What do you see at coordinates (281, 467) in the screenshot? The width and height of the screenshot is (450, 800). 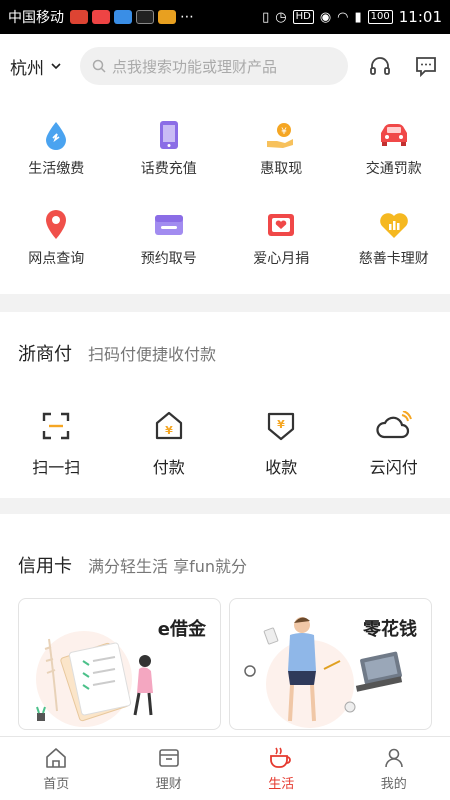 I see `action-label: 收款` at bounding box center [281, 467].